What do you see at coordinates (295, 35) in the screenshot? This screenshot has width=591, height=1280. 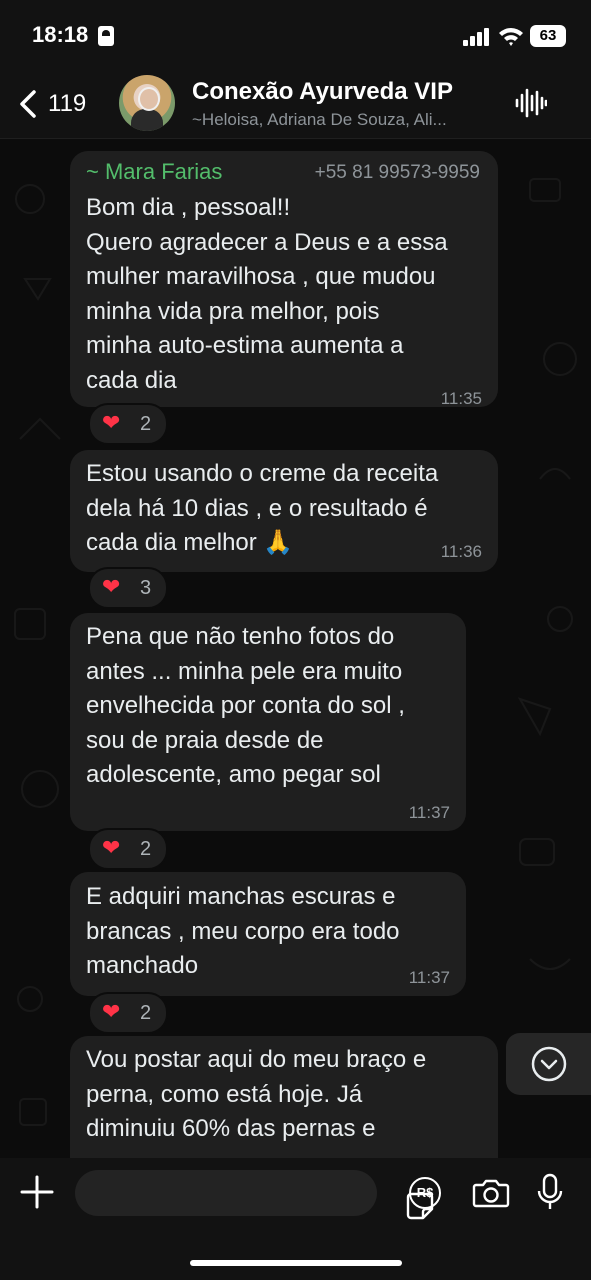 I see `status-bar: 18:18 63` at bounding box center [295, 35].